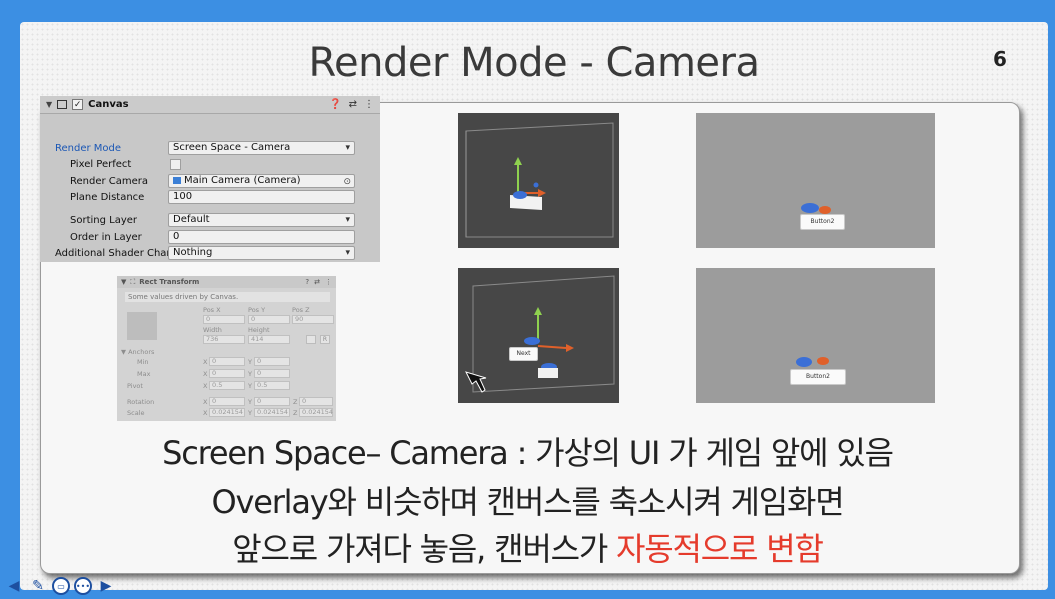 The width and height of the screenshot is (1055, 599). What do you see at coordinates (143, 362) in the screenshot?
I see `anchor-min-label: Min` at bounding box center [143, 362].